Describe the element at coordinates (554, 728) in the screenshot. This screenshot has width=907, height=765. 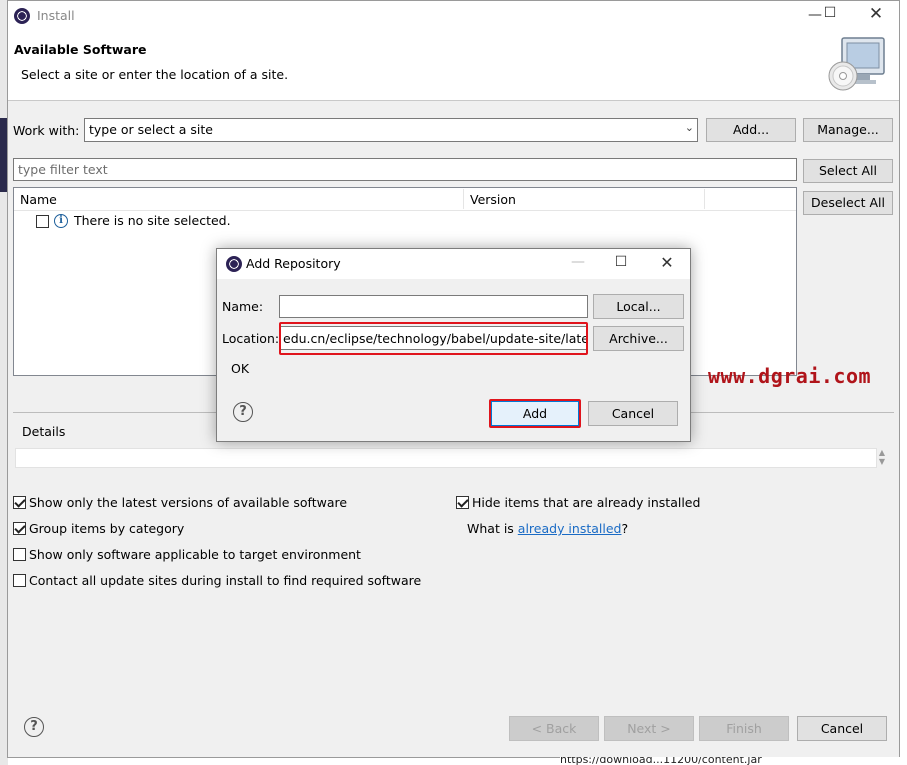
I see `back-button: < Back` at that location.